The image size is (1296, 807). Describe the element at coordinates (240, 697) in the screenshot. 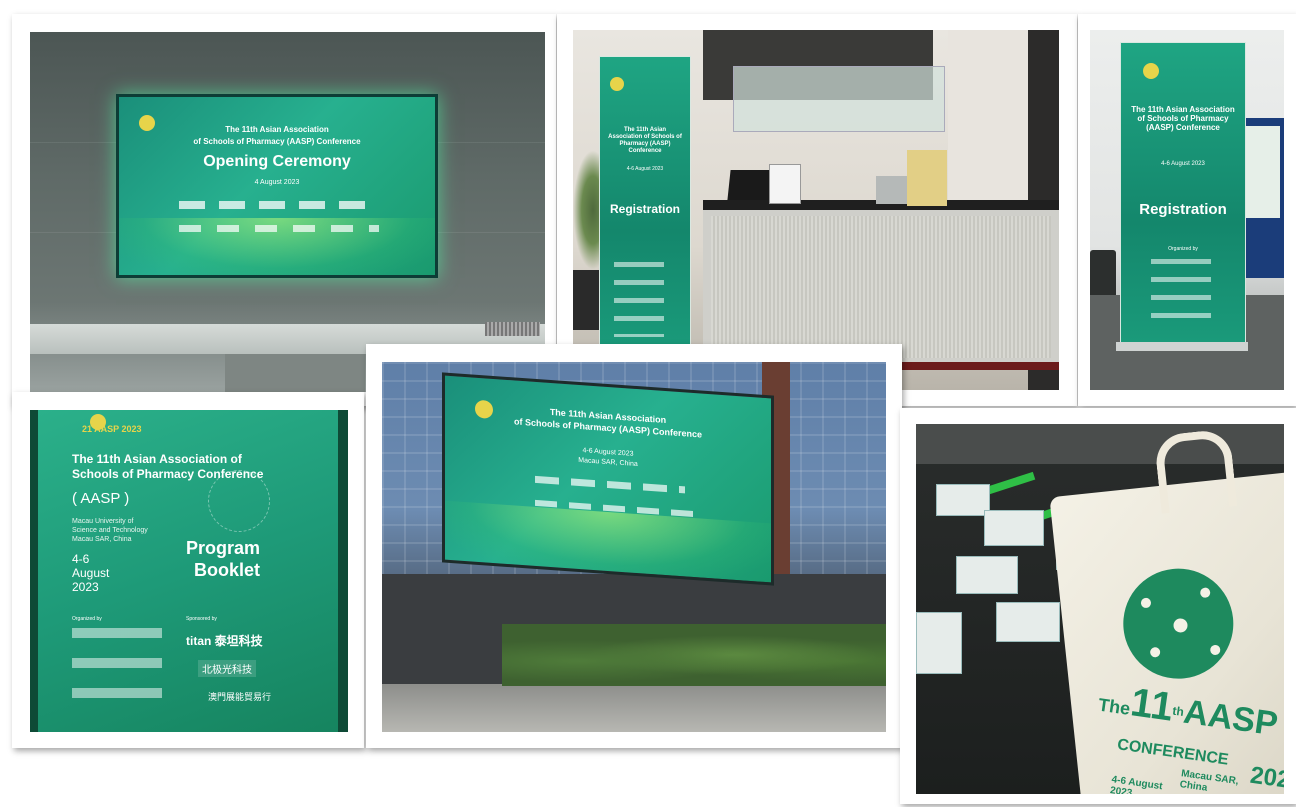

I see `booklet-sponsor3: 澳門展能貿易行` at that location.